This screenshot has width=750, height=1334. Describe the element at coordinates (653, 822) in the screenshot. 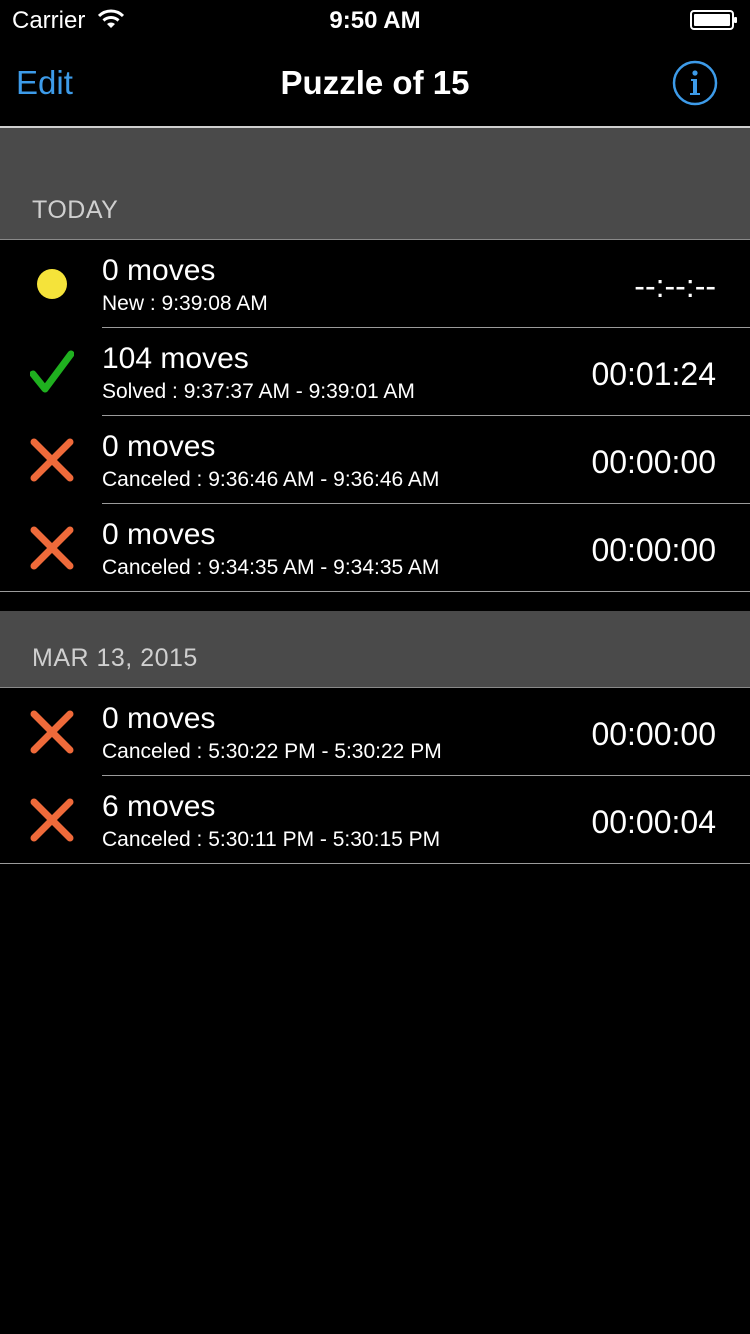

I see `elapsed-time: 00:00:04` at that location.